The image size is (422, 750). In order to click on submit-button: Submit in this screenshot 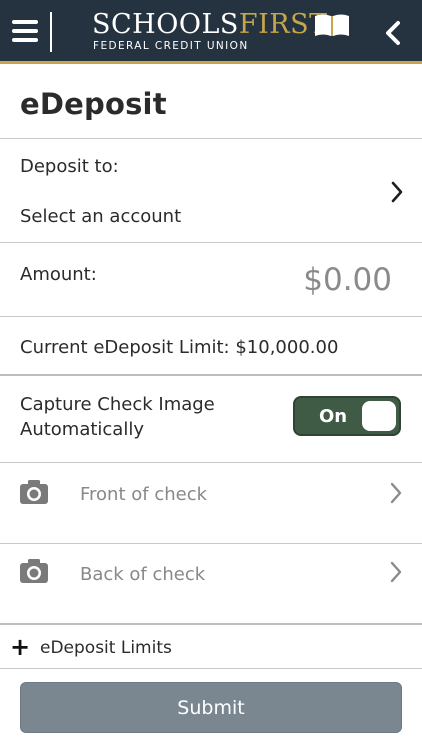, I will do `click(211, 707)`.